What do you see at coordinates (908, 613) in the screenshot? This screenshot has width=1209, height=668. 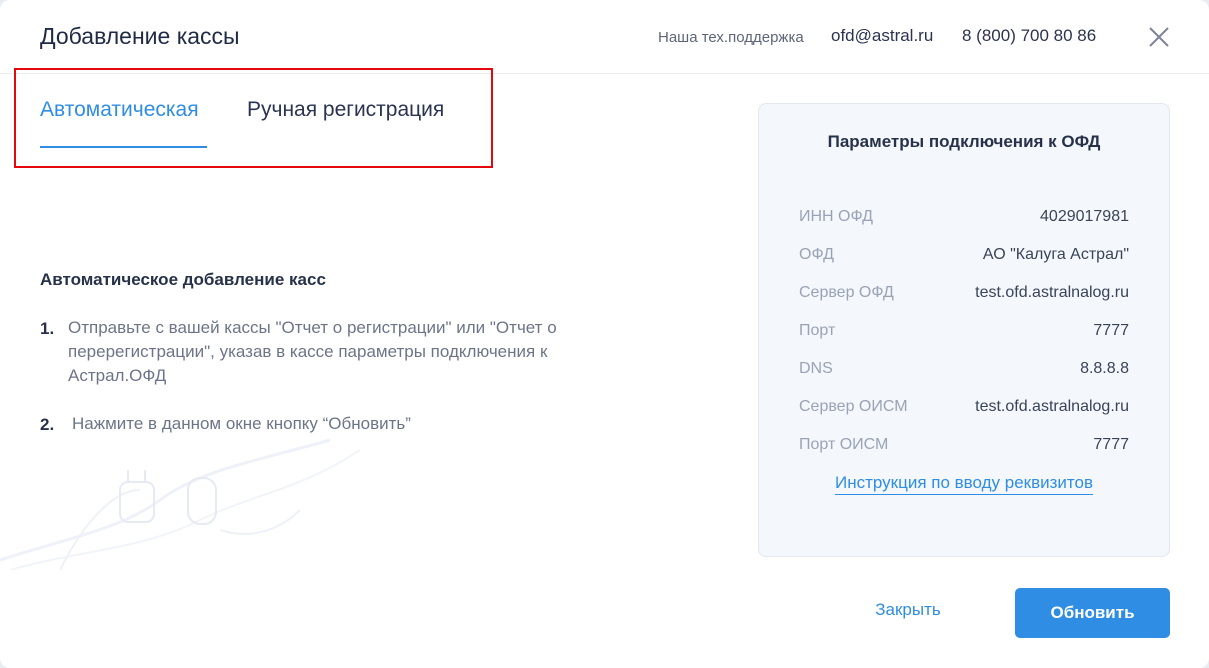 I see `close-button: Закрыть` at bounding box center [908, 613].